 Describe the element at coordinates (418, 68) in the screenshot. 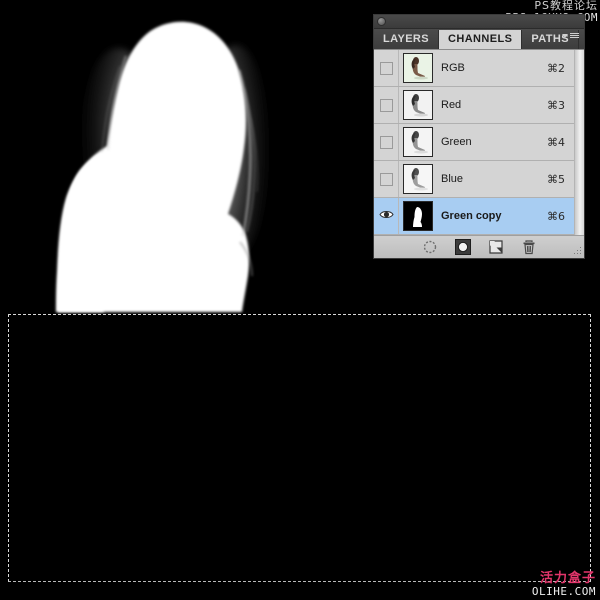

I see `channel-thumbnail-rgb` at that location.